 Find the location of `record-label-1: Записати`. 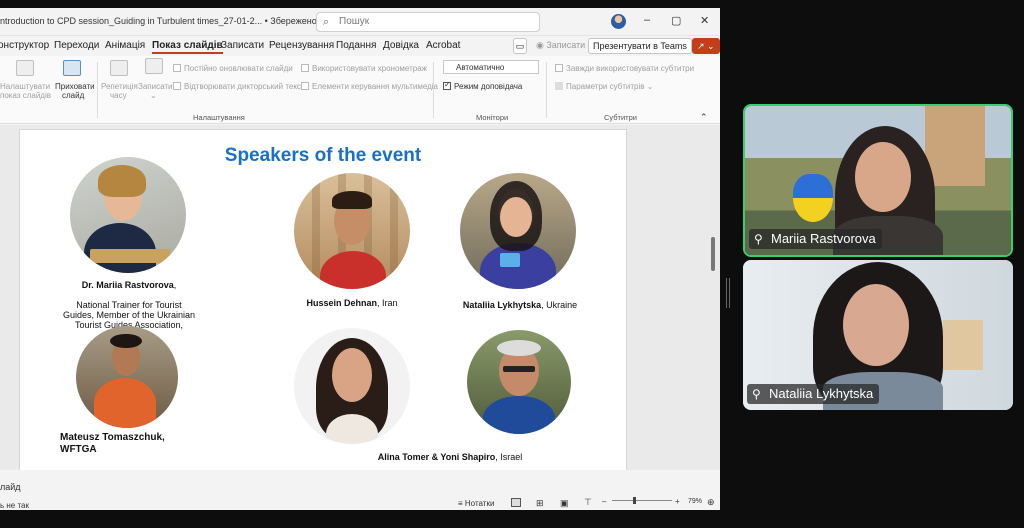

record-label-1: Записати is located at coordinates (155, 86).